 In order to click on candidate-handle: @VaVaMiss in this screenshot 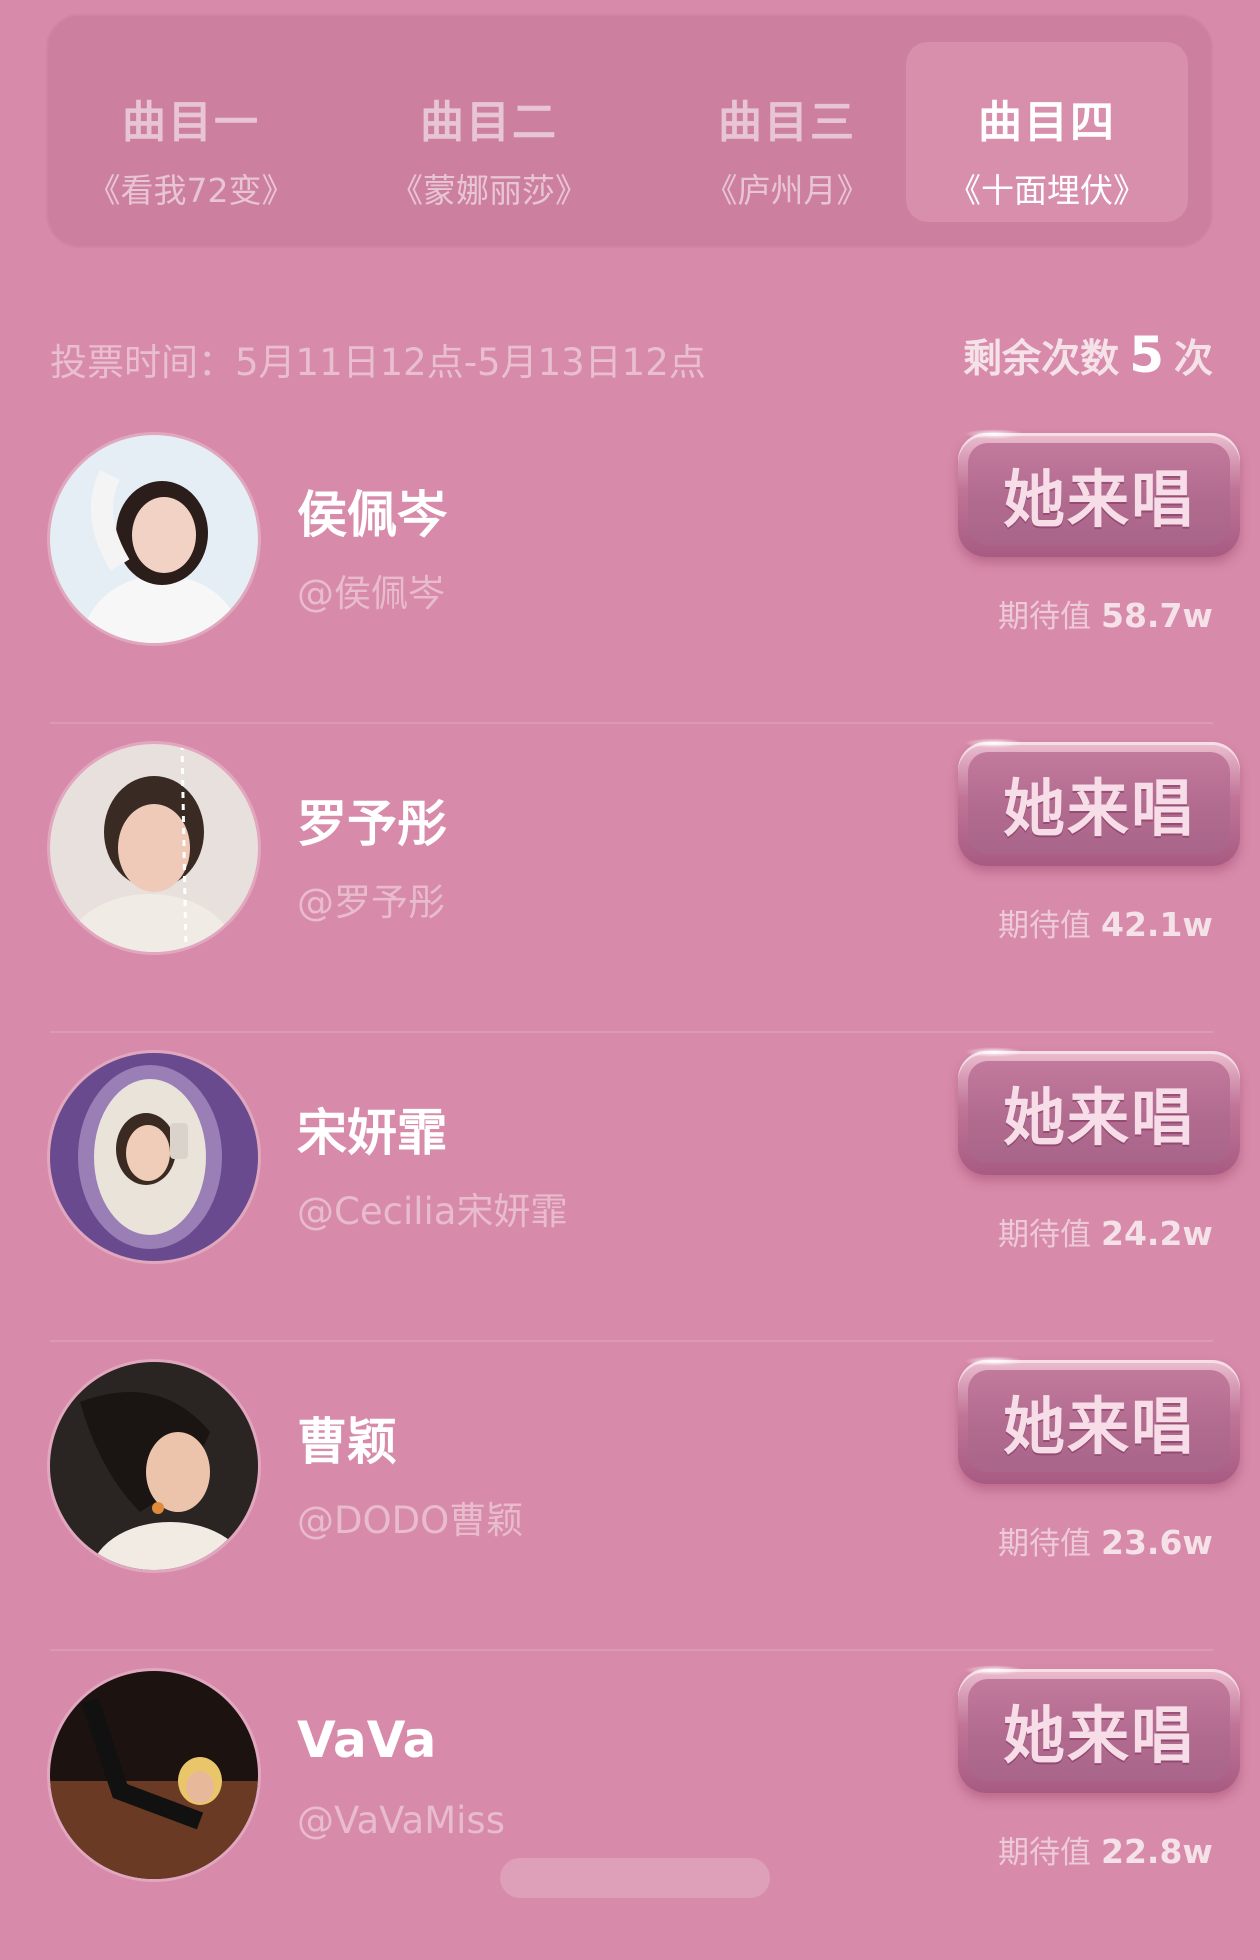, I will do `click(401, 1820)`.